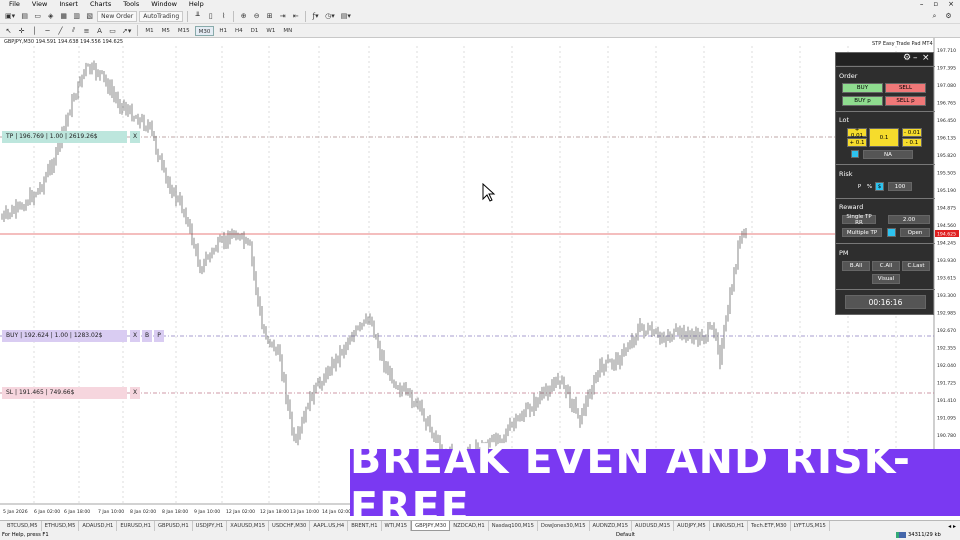 The image size is (960, 540). What do you see at coordinates (131, 4) in the screenshot?
I see `menu-tools: Tools` at bounding box center [131, 4].